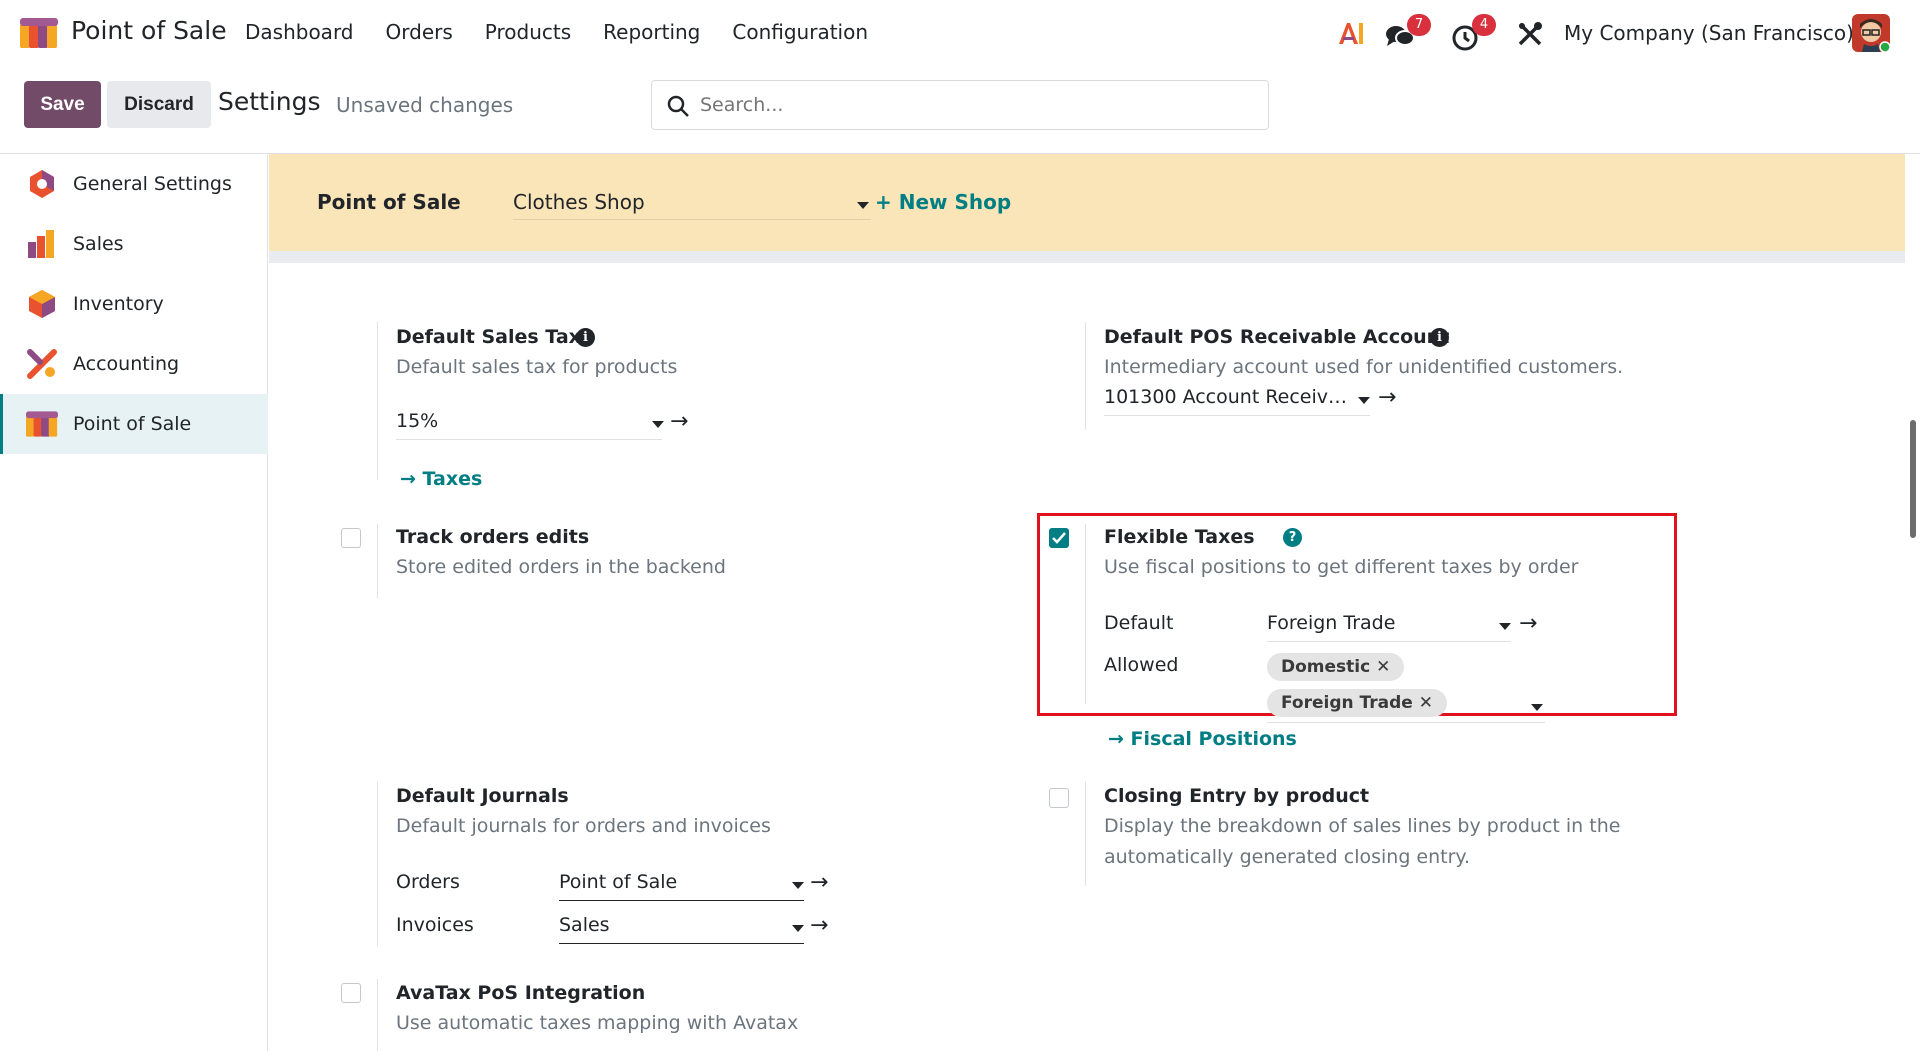  Describe the element at coordinates (1326, 667) in the screenshot. I see `tag-label: Domestic` at that location.